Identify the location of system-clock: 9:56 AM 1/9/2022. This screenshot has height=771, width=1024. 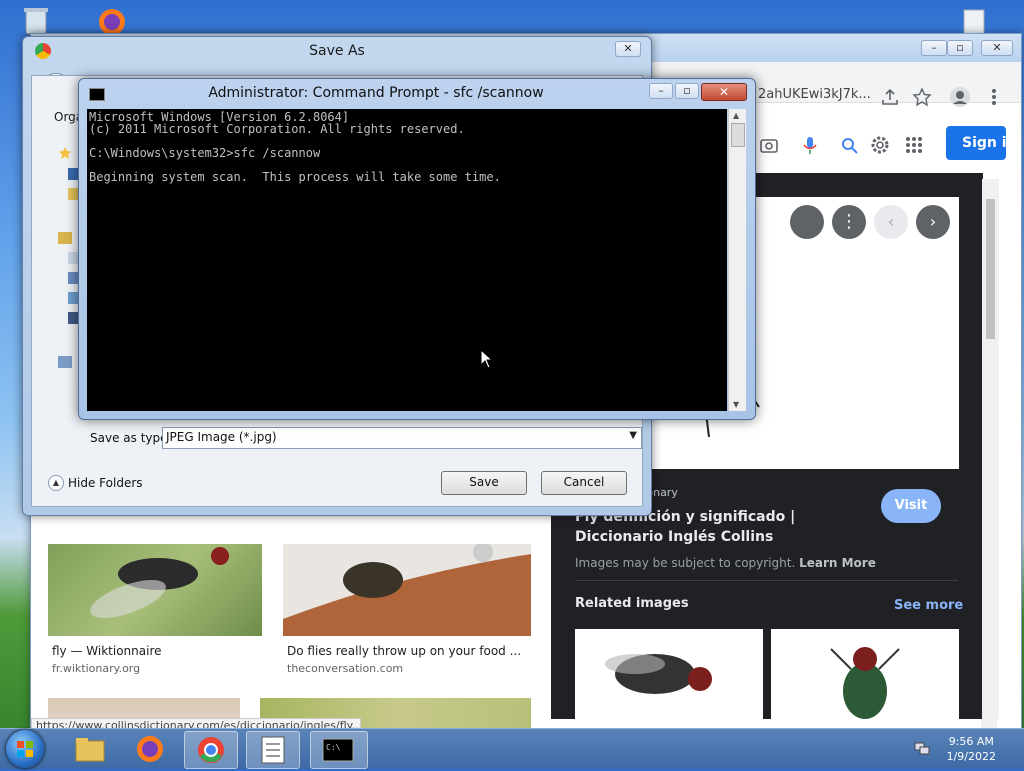
(971, 749).